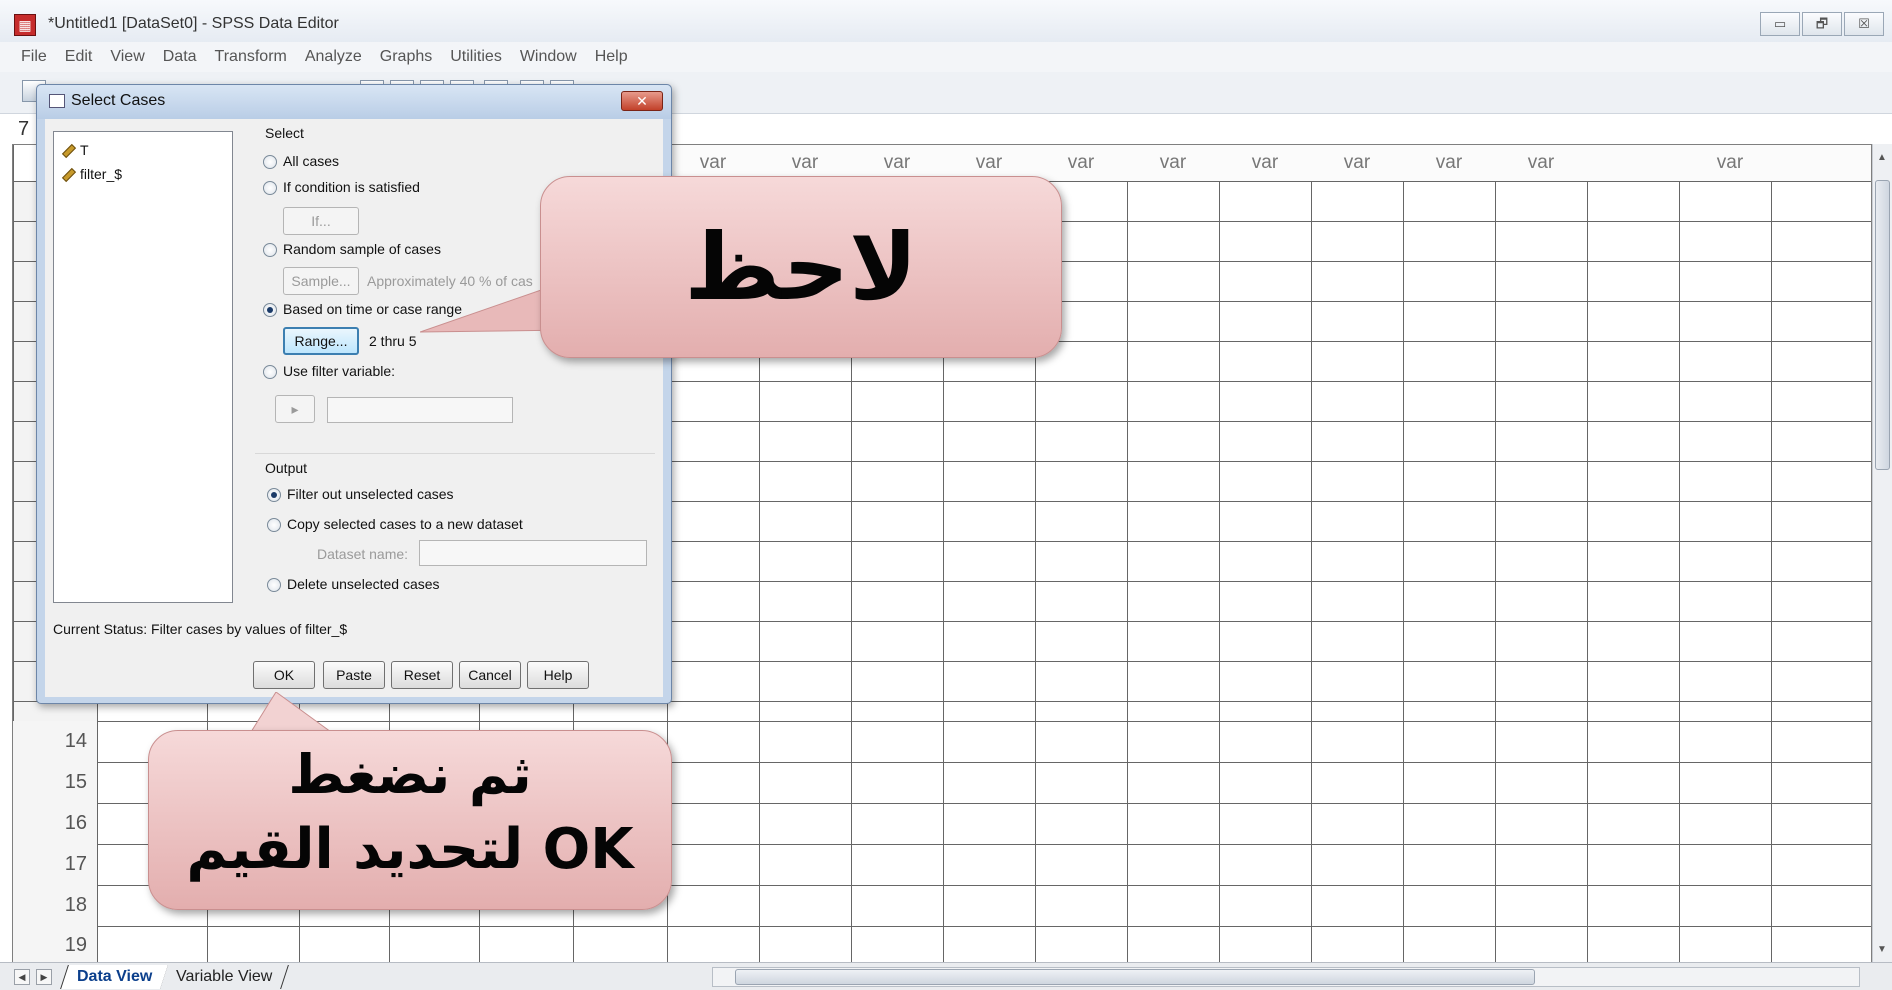  I want to click on random-sample-label: Random sample of cases, so click(362, 249).